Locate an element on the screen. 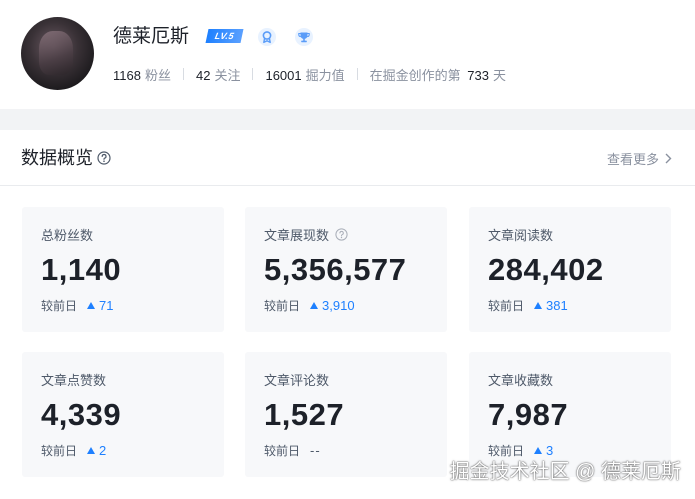 The width and height of the screenshot is (695, 499). tile-label-text: 文章评论数 is located at coordinates (297, 380).